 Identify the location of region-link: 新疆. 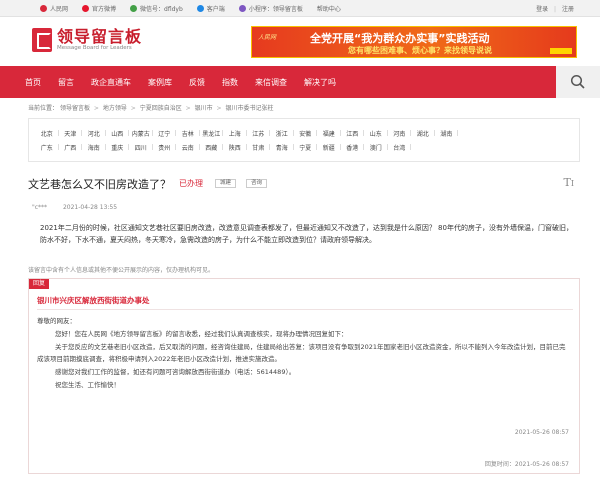
(329, 147).